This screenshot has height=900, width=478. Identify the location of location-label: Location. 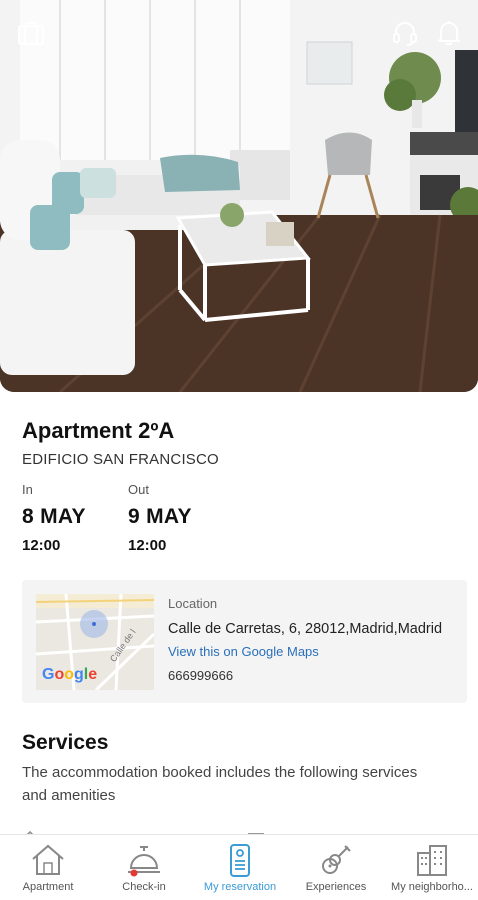
(193, 603).